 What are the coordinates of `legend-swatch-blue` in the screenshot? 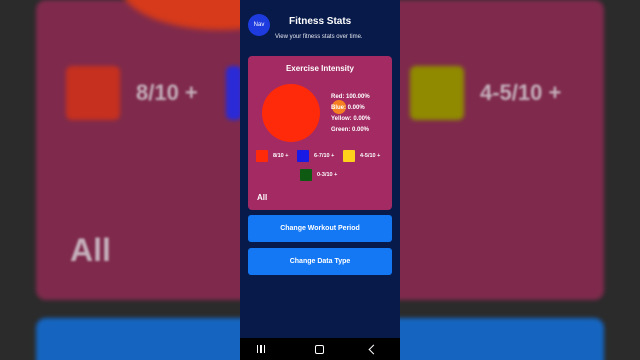 It's located at (303, 156).